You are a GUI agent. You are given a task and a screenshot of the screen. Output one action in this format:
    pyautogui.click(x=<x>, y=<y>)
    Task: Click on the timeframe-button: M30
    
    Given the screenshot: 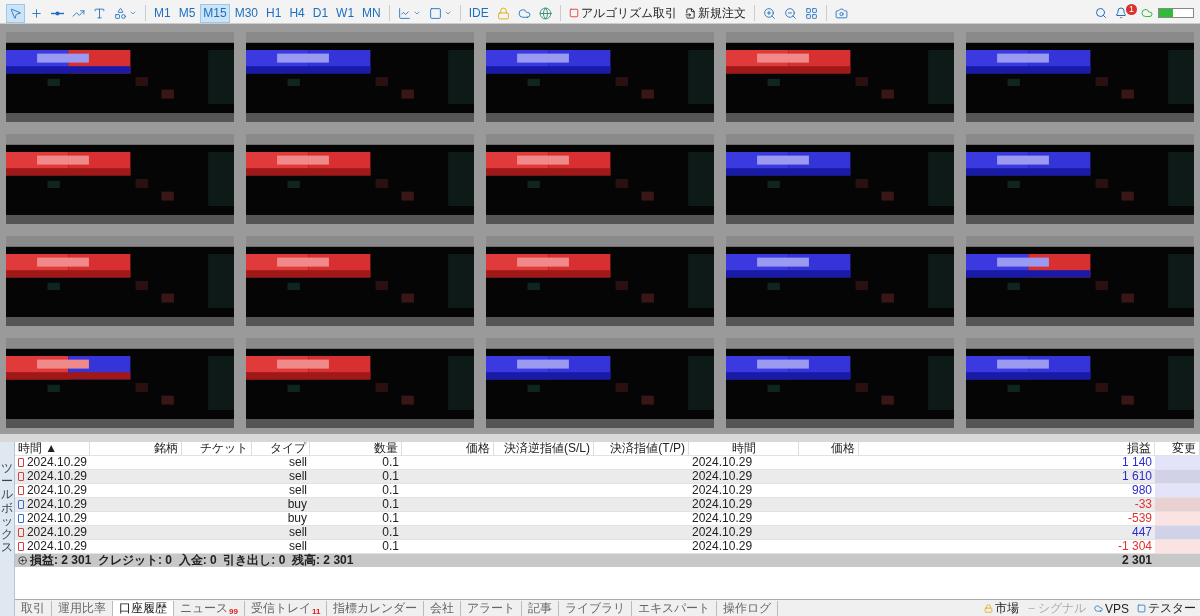 What is the action you would take?
    pyautogui.click(x=246, y=13)
    